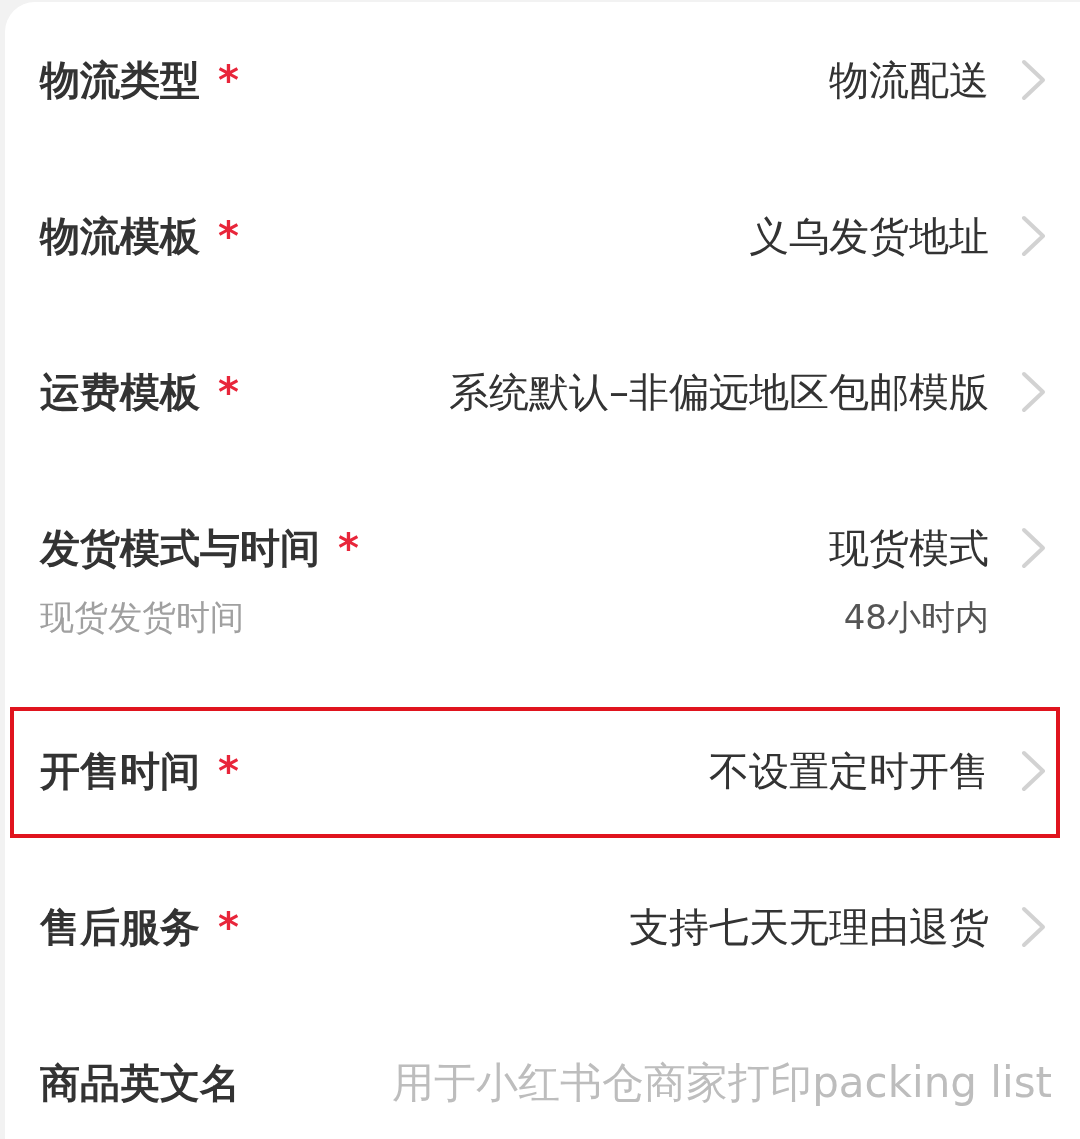 This screenshot has width=1080, height=1139. Describe the element at coordinates (140, 1083) in the screenshot. I see `field-label: 商品英文名` at that location.